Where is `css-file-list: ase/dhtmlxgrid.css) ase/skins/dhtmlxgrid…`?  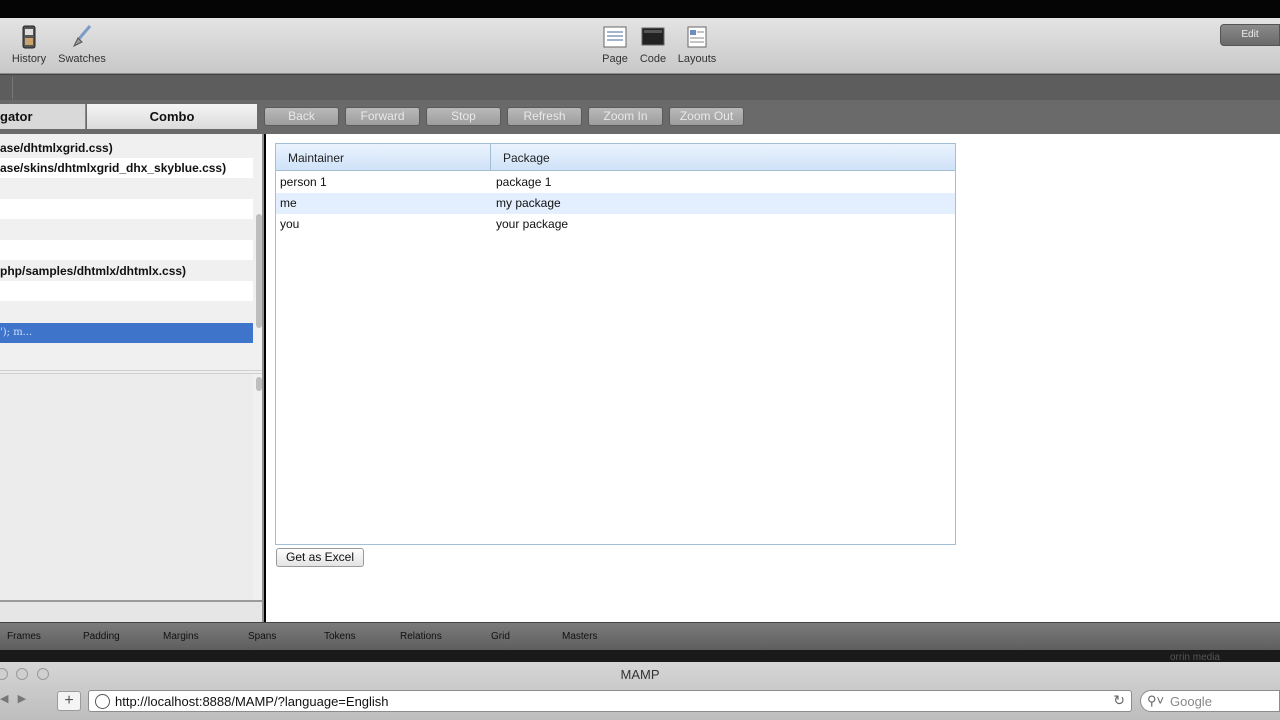
css-file-list: ase/dhtmlxgrid.css) ase/skins/dhtmlxgrid… is located at coordinates (126, 256).